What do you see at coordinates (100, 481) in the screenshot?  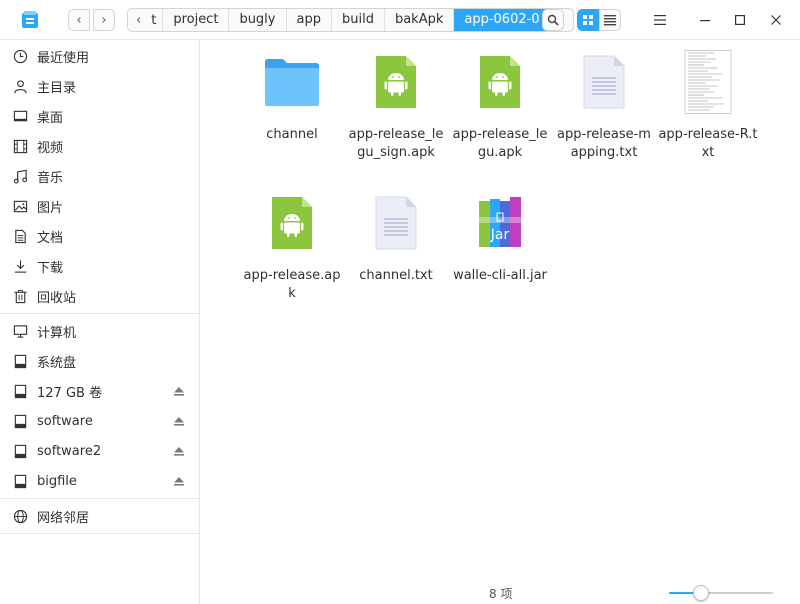 I see `sidebar-item-bigfile: bigfile` at bounding box center [100, 481].